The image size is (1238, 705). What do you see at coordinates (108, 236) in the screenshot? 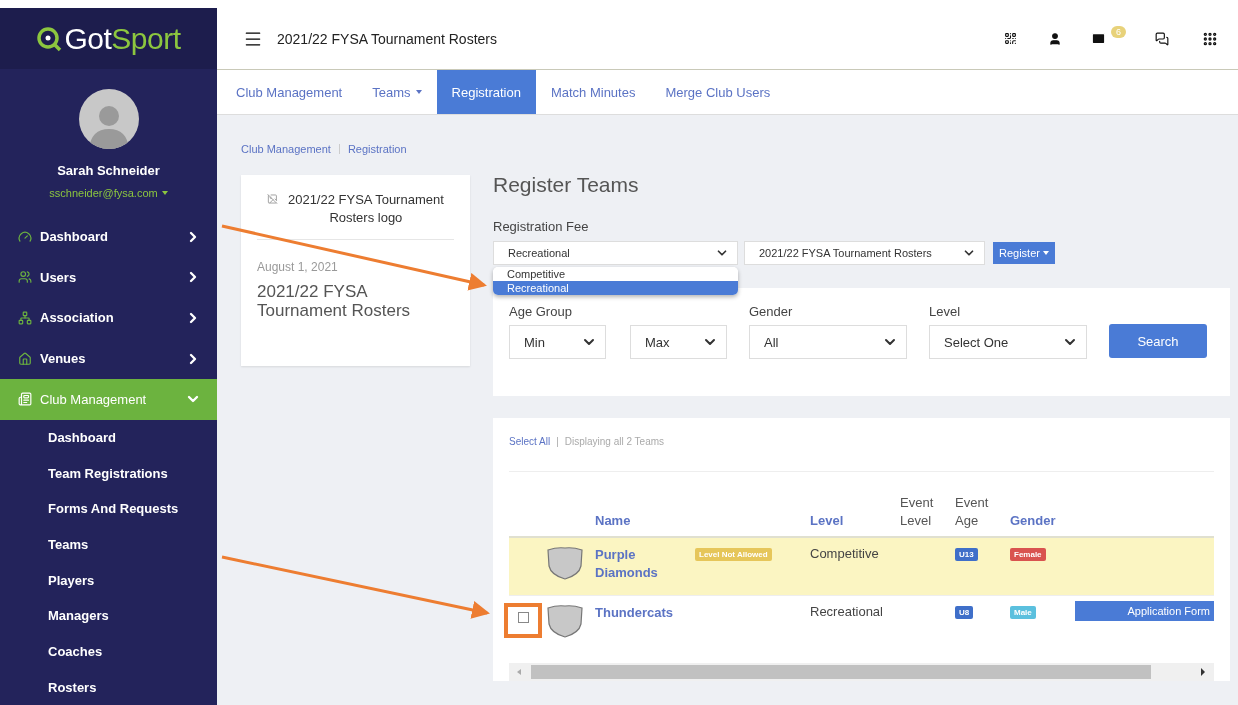
I see `sidebar-item: Dashboard` at bounding box center [108, 236].